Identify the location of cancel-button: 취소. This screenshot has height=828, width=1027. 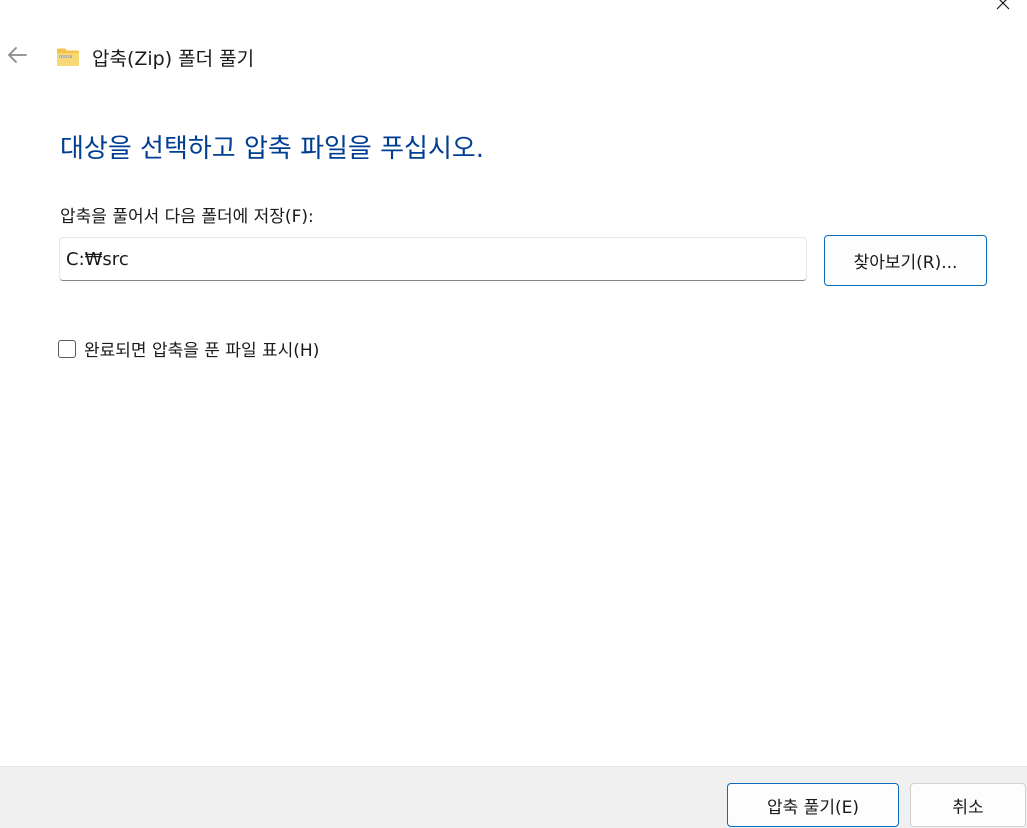
(968, 805).